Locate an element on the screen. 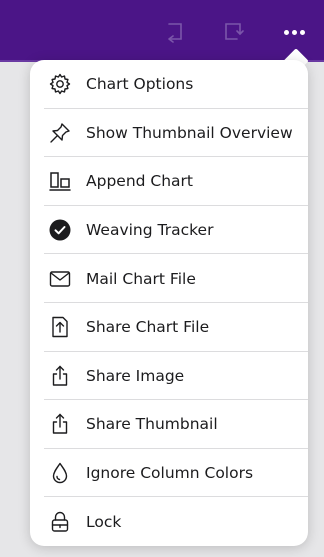 The height and width of the screenshot is (557, 324). menu-item-label: Mail Chart File is located at coordinates (141, 278).